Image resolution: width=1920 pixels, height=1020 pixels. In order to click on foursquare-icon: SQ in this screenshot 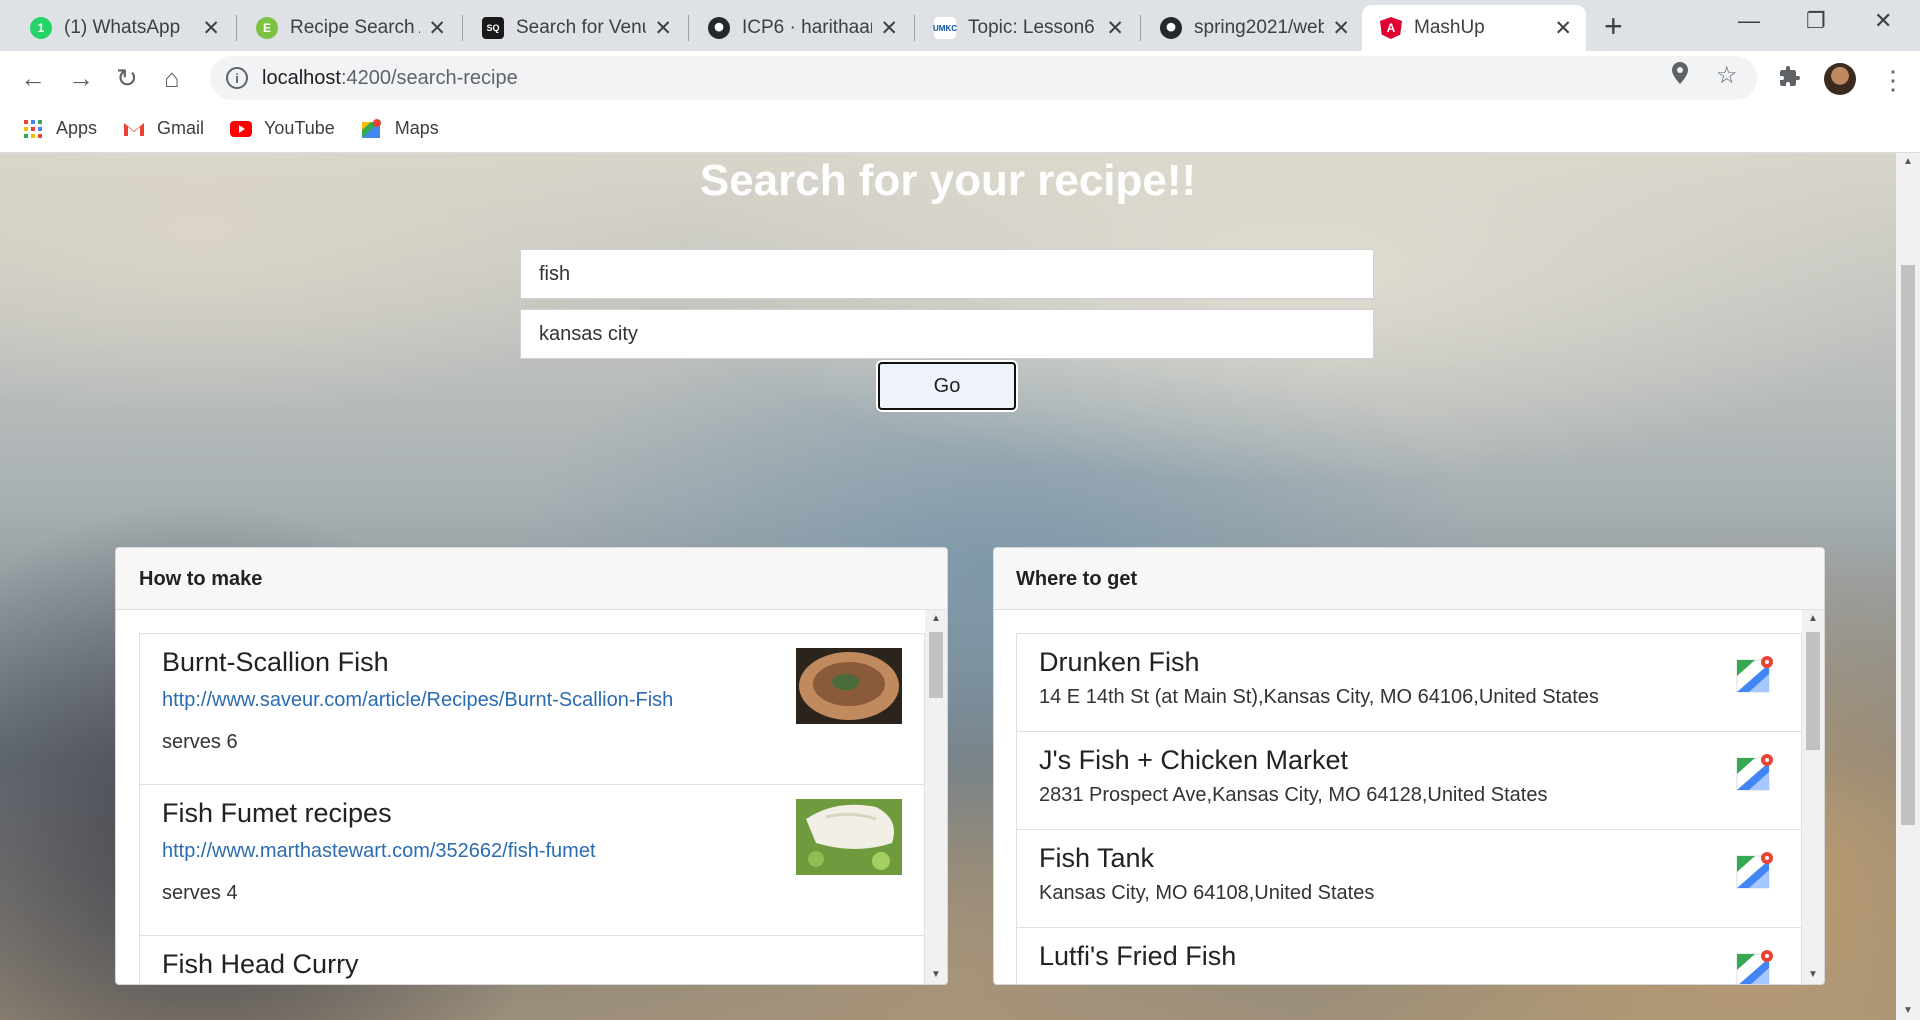, I will do `click(493, 28)`.